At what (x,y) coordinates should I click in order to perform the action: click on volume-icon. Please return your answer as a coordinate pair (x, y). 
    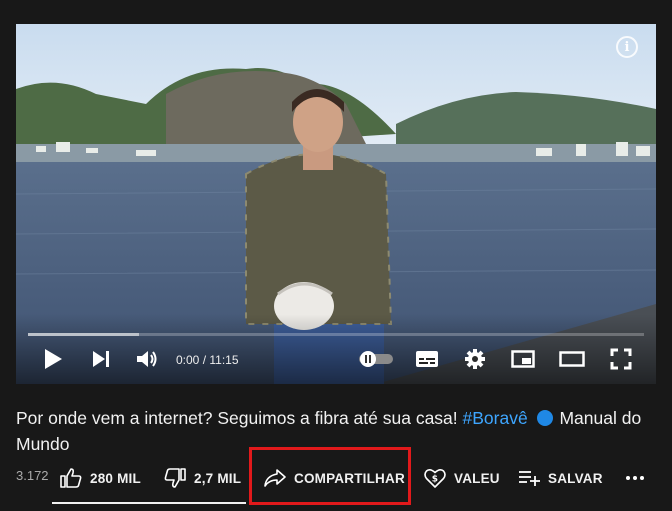
    Looking at the image, I should click on (147, 359).